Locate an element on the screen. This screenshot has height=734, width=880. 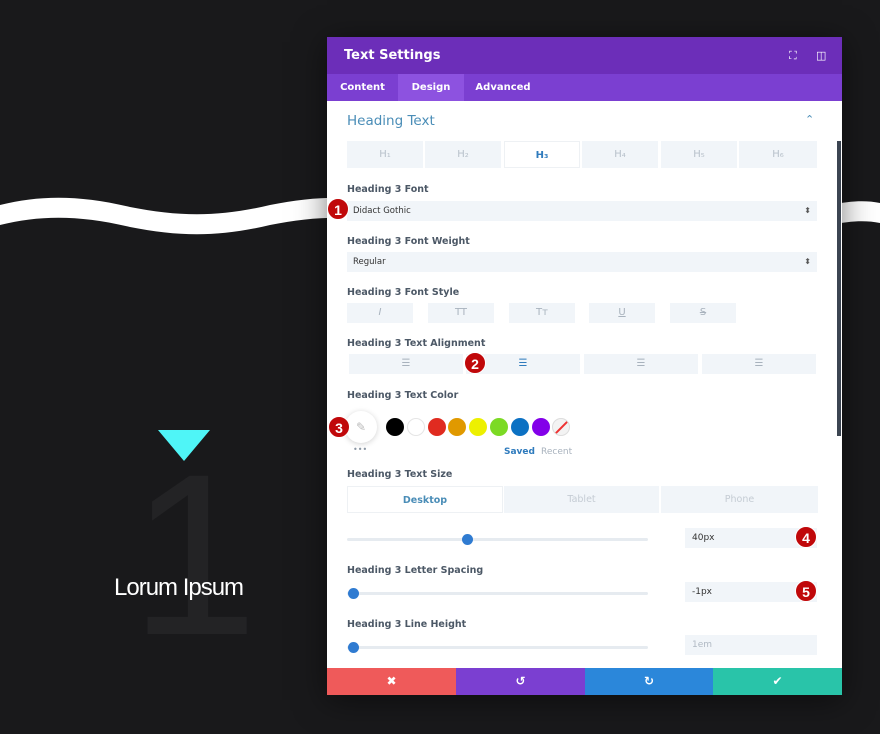
align-right-button: ☰ is located at coordinates (641, 364).